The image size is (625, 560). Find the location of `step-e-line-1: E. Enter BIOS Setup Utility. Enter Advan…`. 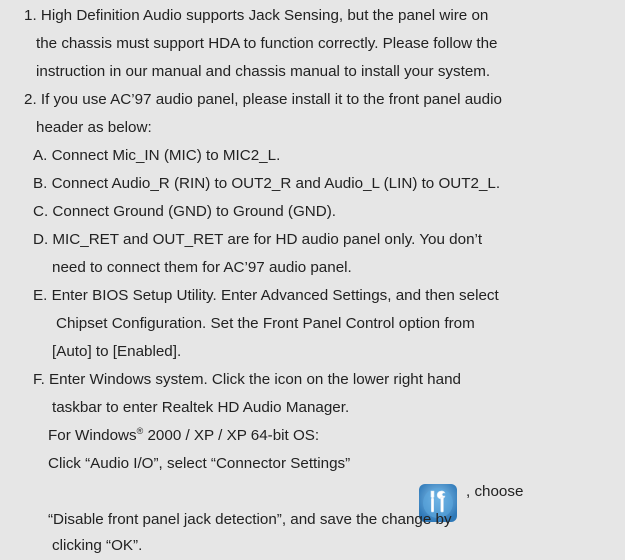

step-e-line-1: E. Enter BIOS Setup Utility. Enter Advan… is located at coordinates (266, 295).